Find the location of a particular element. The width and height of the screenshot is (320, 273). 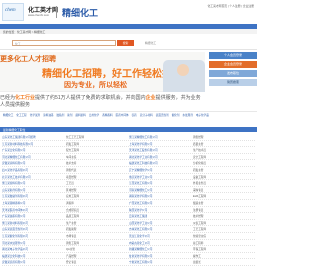

job-company-left: 江苏某催化剂有限公司 is located at coordinates (33, 236).